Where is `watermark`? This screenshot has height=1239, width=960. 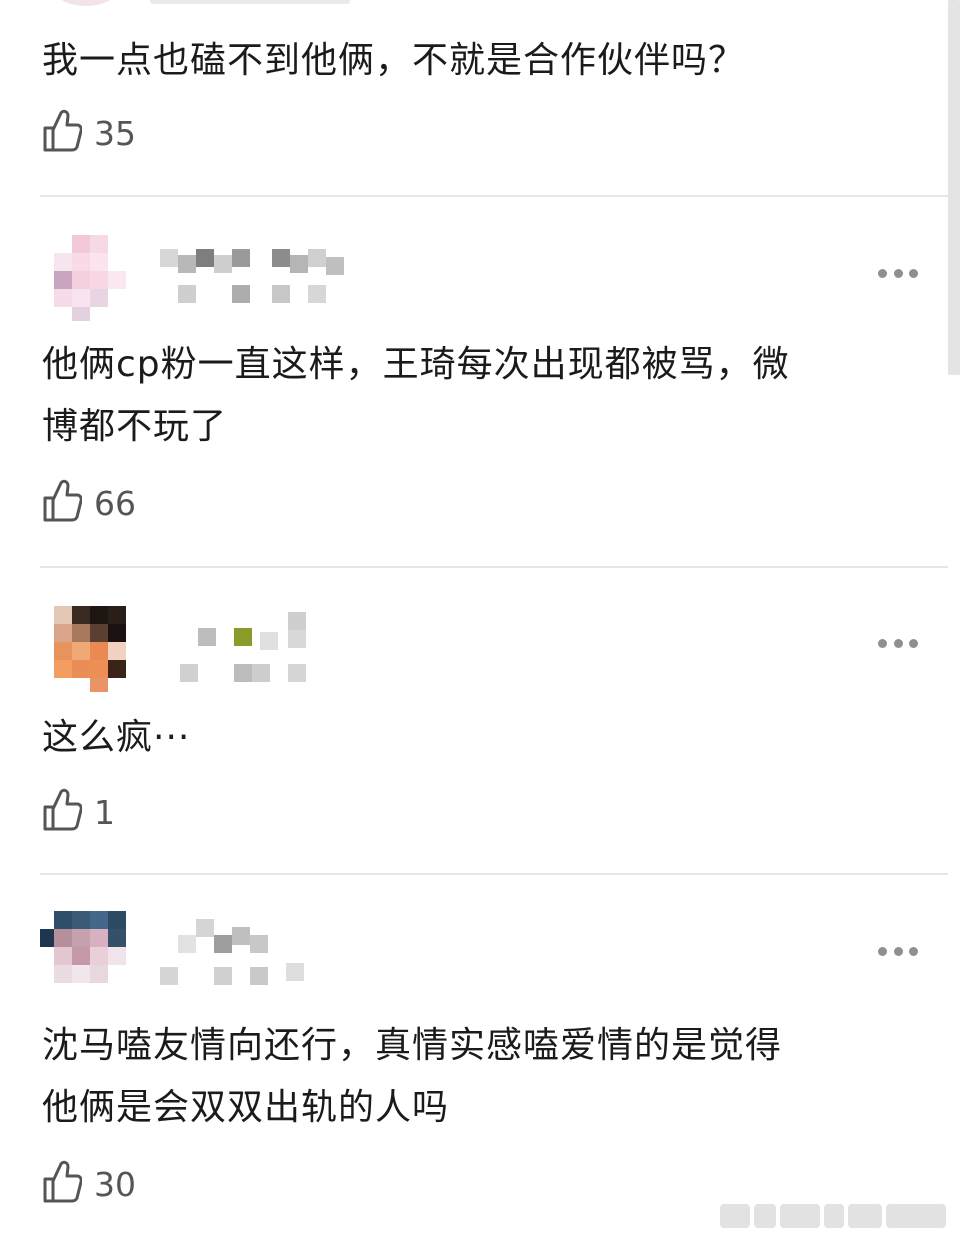
watermark is located at coordinates (833, 1216).